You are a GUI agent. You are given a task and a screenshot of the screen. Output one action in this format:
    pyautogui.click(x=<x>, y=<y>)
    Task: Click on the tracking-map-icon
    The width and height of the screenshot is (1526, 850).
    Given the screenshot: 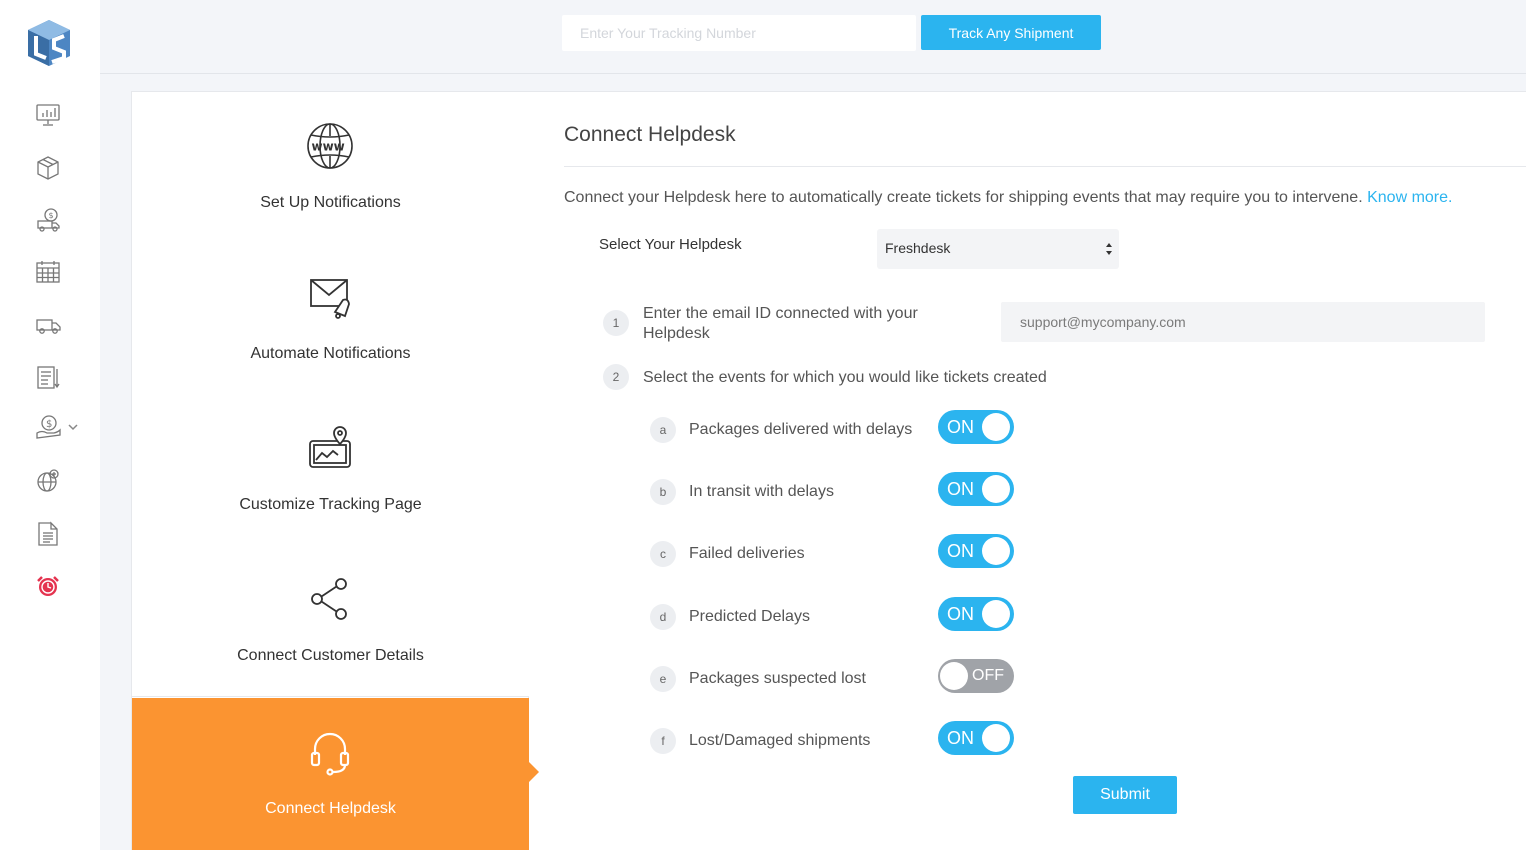 What is the action you would take?
    pyautogui.click(x=330, y=448)
    